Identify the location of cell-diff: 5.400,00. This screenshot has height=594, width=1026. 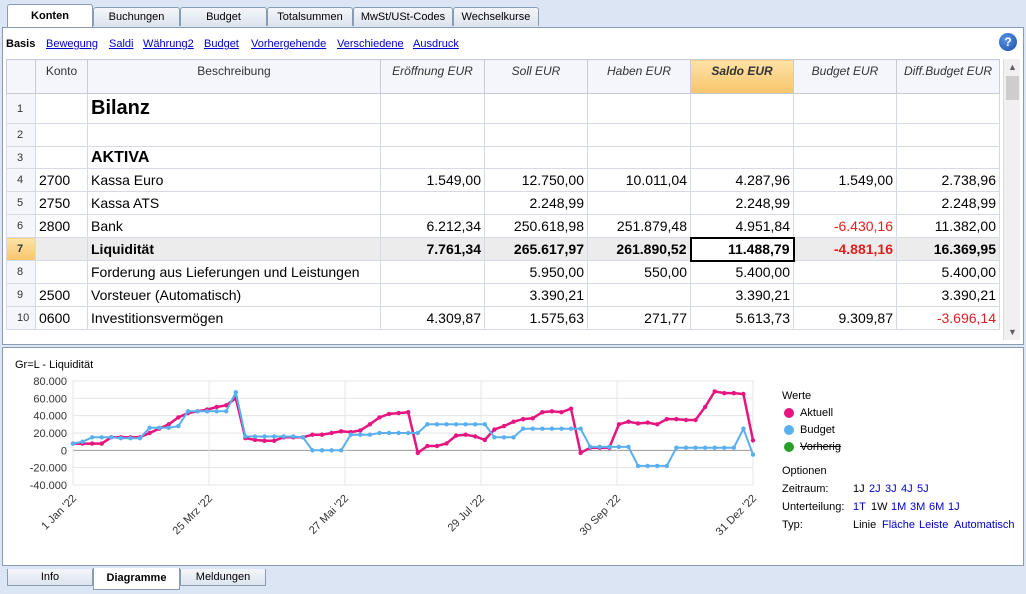
(948, 272).